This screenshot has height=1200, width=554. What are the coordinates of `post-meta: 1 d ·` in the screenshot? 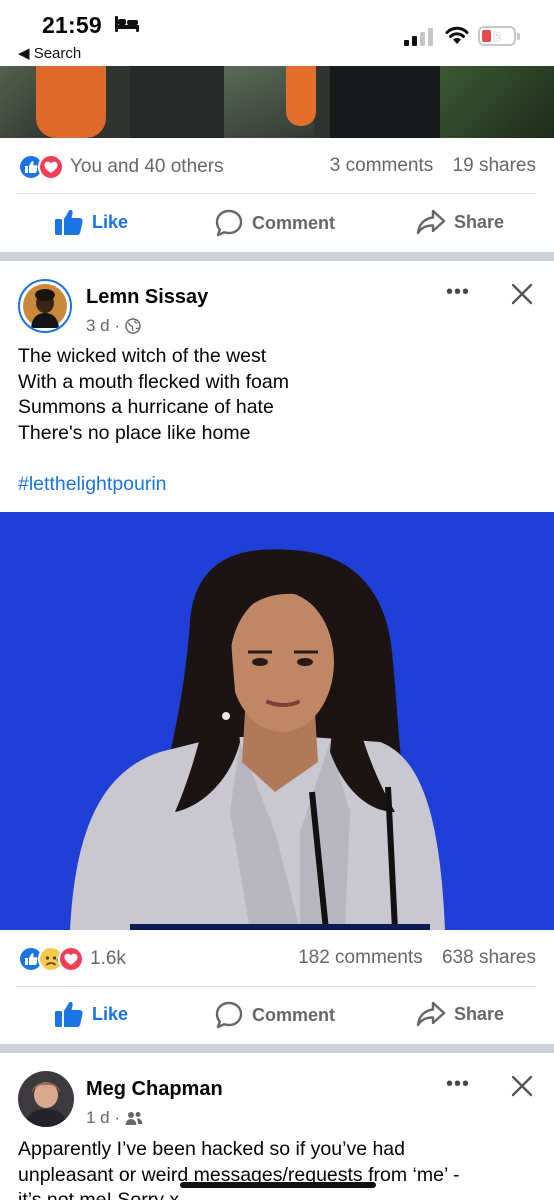 It's located at (114, 1118).